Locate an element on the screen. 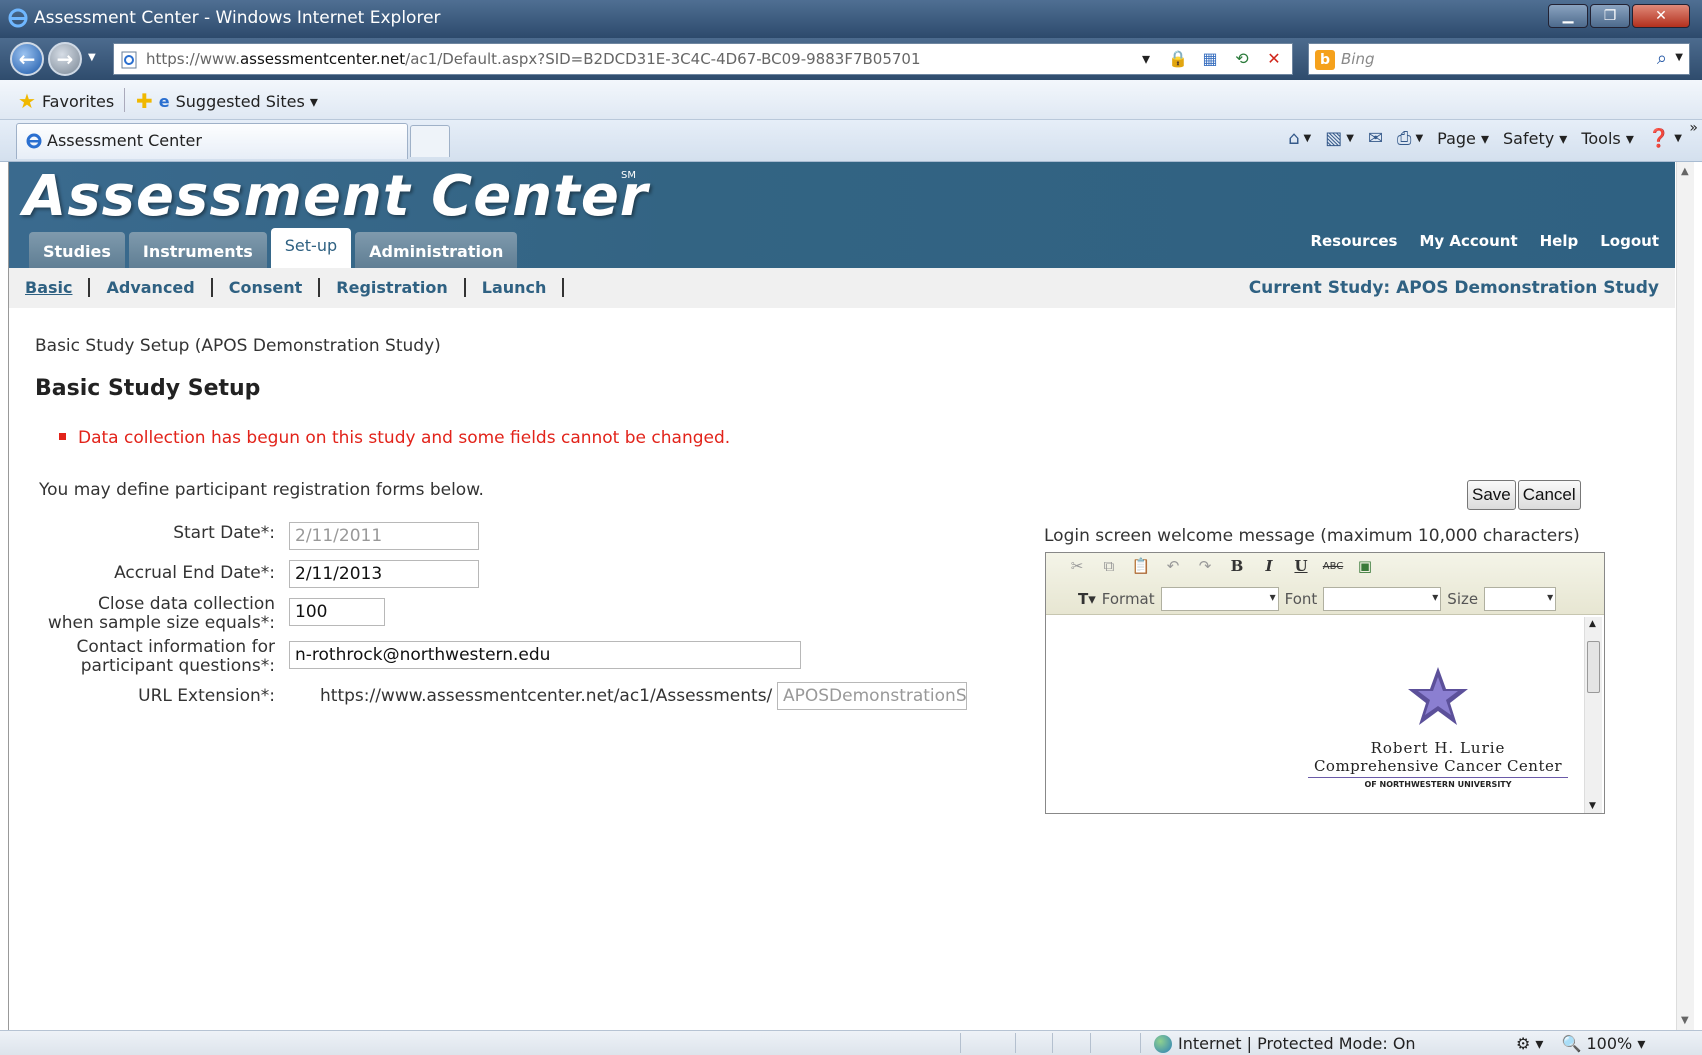 The image size is (1702, 1055). feeds-dropdown-icon: ▼ is located at coordinates (1350, 138).